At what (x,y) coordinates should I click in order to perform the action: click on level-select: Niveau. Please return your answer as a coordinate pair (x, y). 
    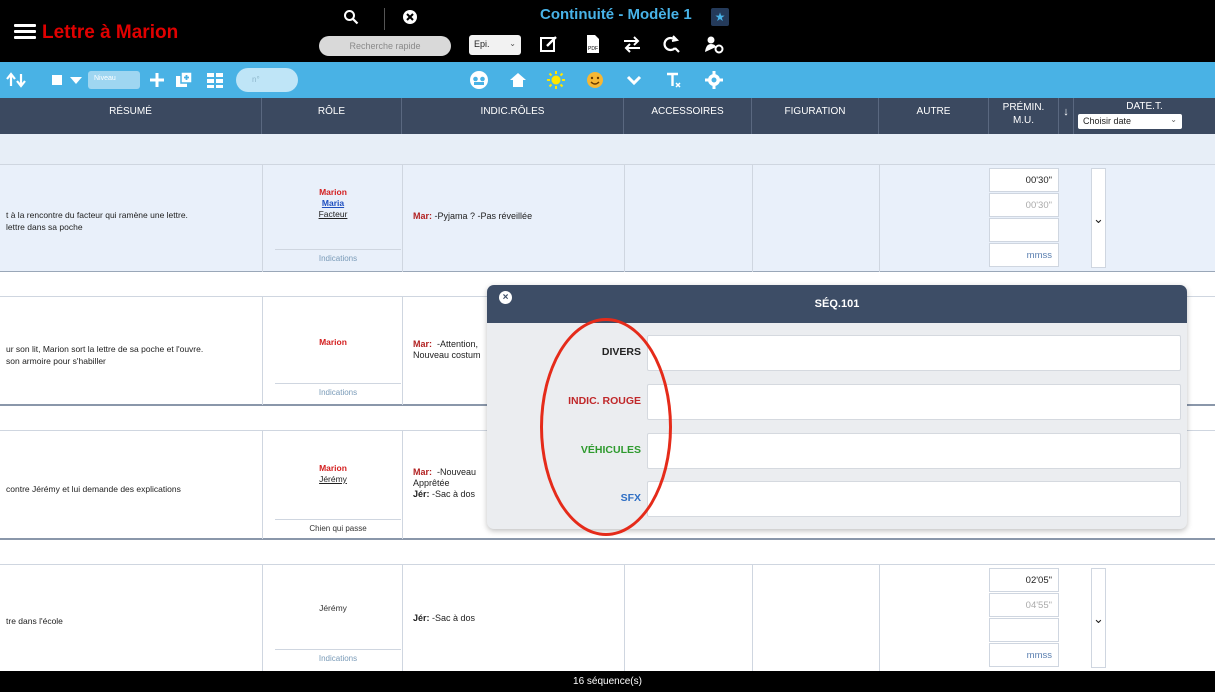
    Looking at the image, I should click on (114, 80).